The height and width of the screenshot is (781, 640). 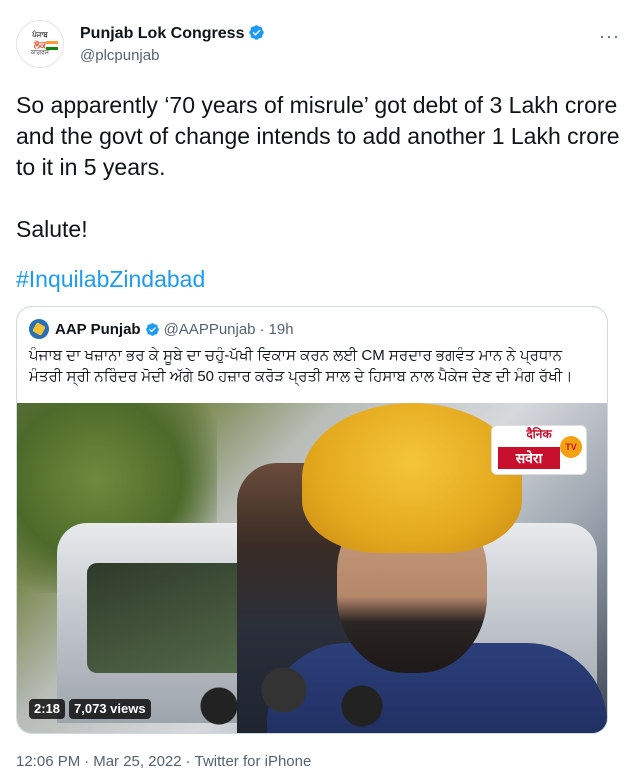 What do you see at coordinates (297, 695) in the screenshot?
I see `video-frame-microphones` at bounding box center [297, 695].